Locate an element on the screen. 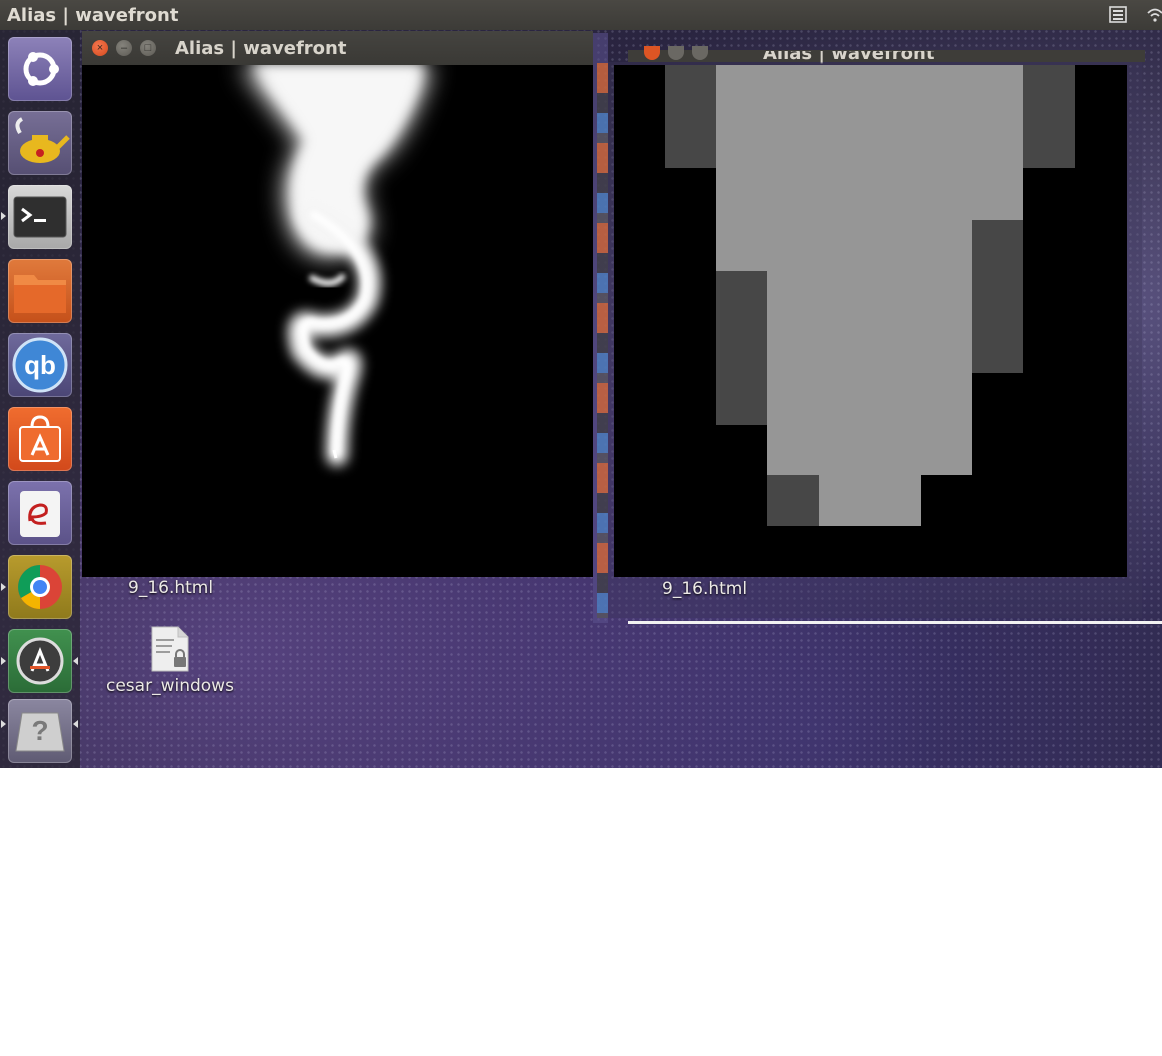  wifi-icon is located at coordinates (1154, 14).